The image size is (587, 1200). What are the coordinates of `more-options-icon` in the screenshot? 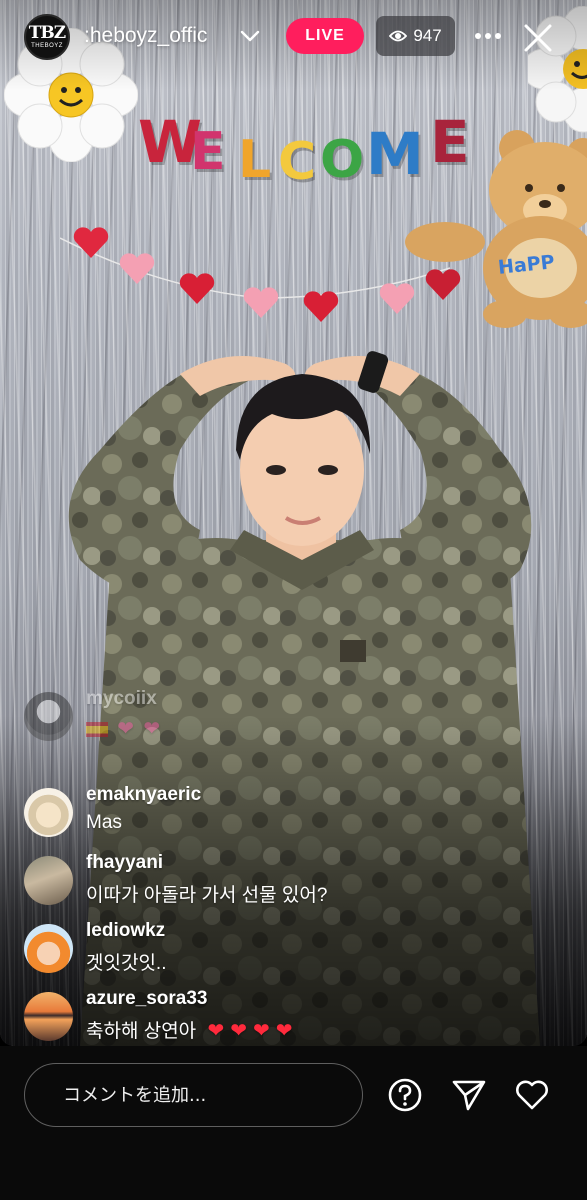 It's located at (488, 36).